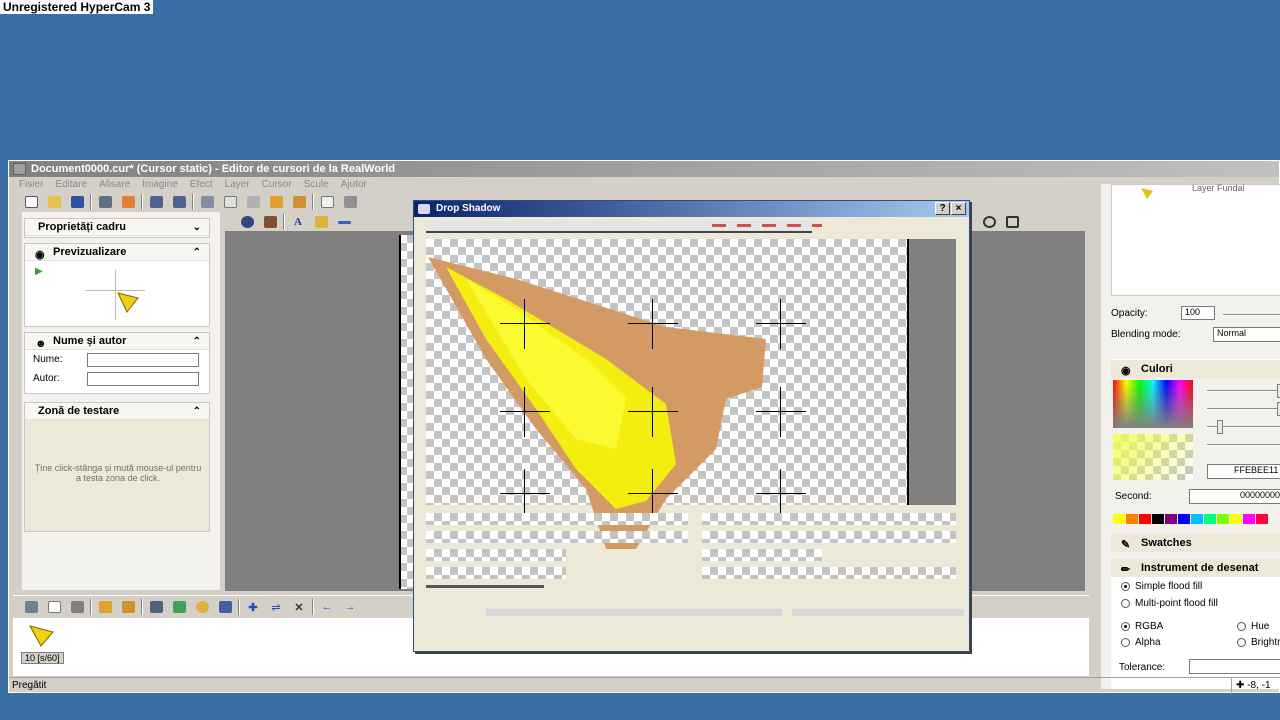 Image resolution: width=1280 pixels, height=720 pixels. Describe the element at coordinates (117, 252) in the screenshot. I see `preview-header: ◉ Previzualizare ⌃` at that location.